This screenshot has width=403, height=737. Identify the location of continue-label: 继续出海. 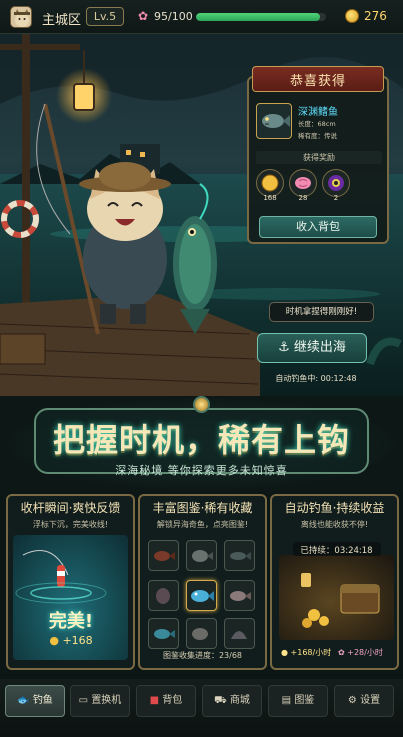
(319, 347).